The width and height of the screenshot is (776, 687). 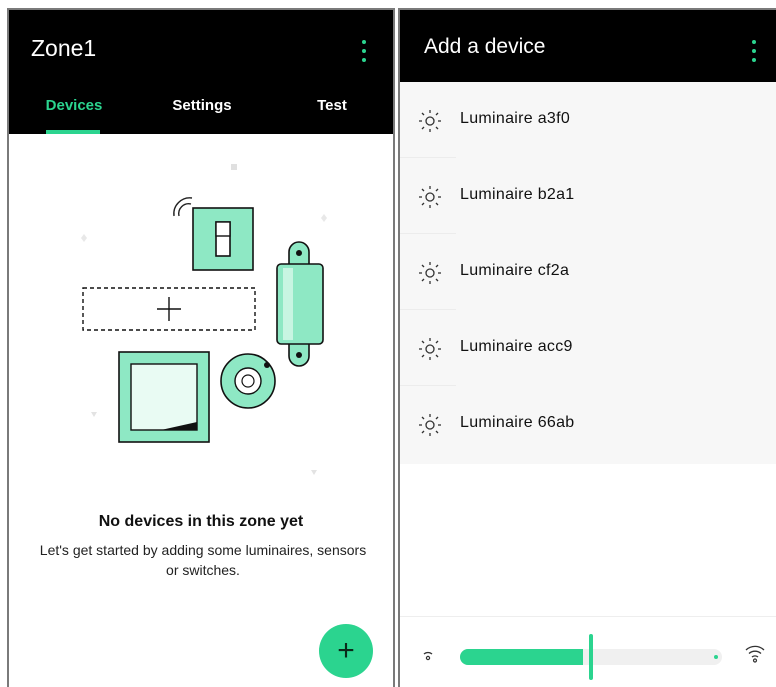 What do you see at coordinates (64, 48) in the screenshot?
I see `zone-title: Zone1` at bounding box center [64, 48].